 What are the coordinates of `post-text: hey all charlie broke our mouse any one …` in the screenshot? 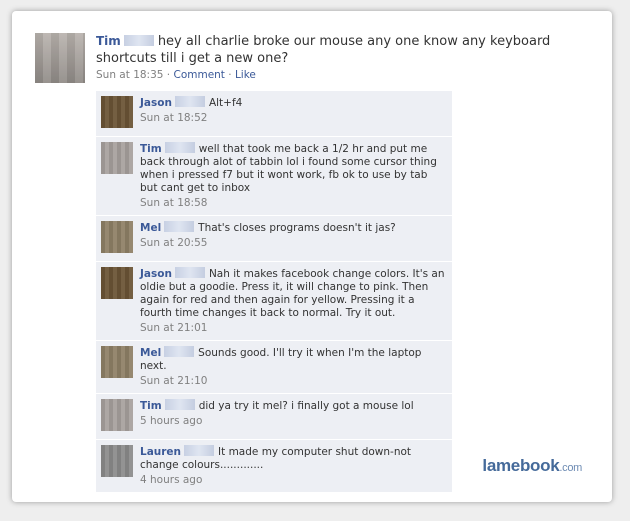 It's located at (323, 50).